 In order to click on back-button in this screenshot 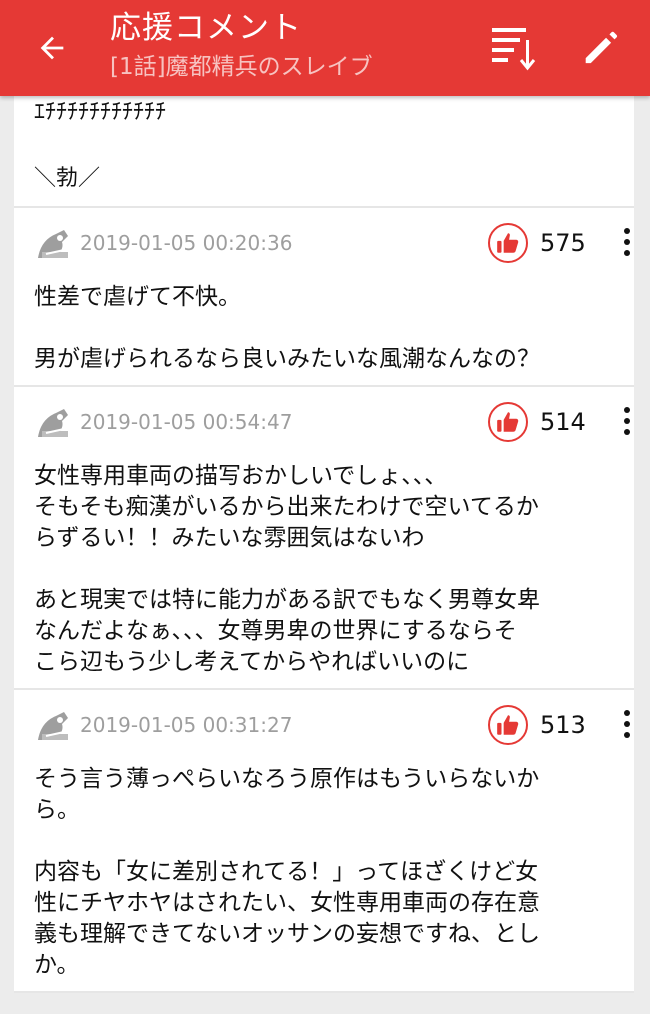, I will do `click(52, 48)`.